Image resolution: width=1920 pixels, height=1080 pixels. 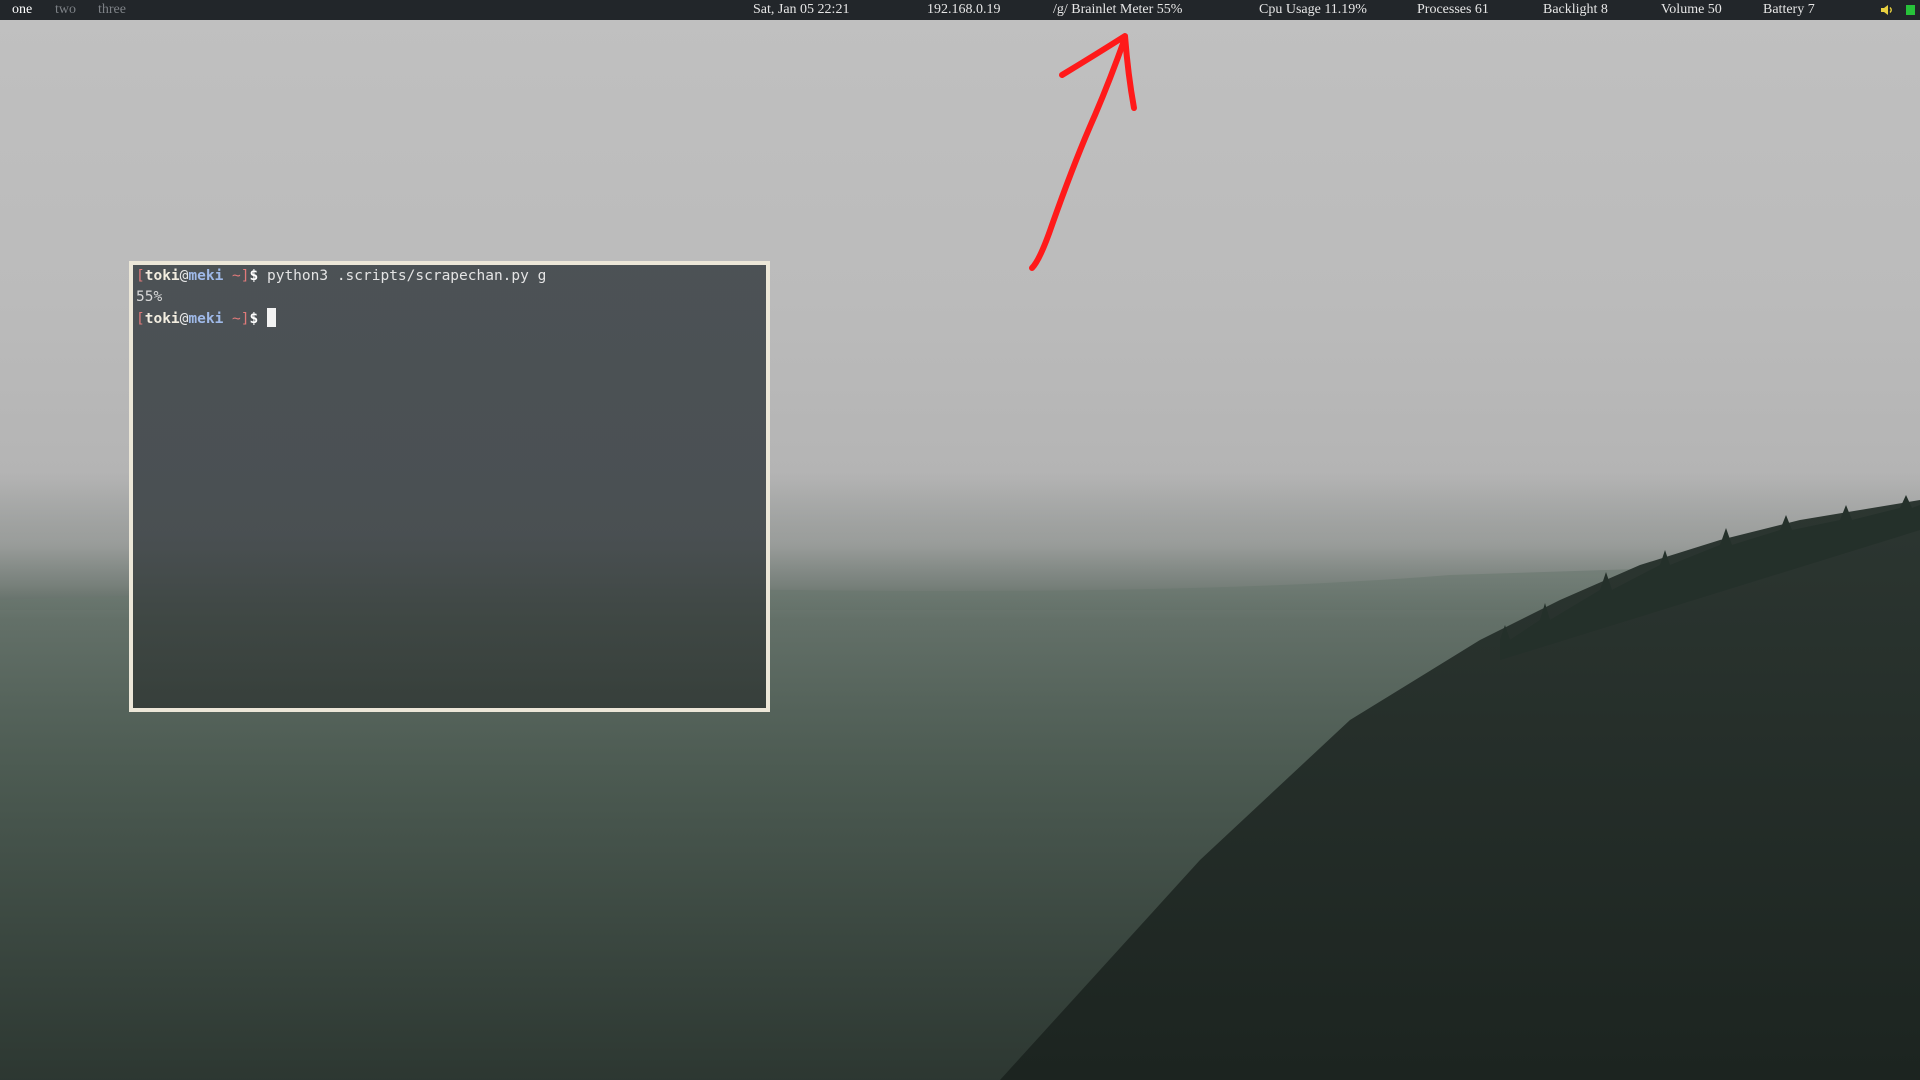 What do you see at coordinates (22, 10) in the screenshot?
I see `workspace-one: one` at bounding box center [22, 10].